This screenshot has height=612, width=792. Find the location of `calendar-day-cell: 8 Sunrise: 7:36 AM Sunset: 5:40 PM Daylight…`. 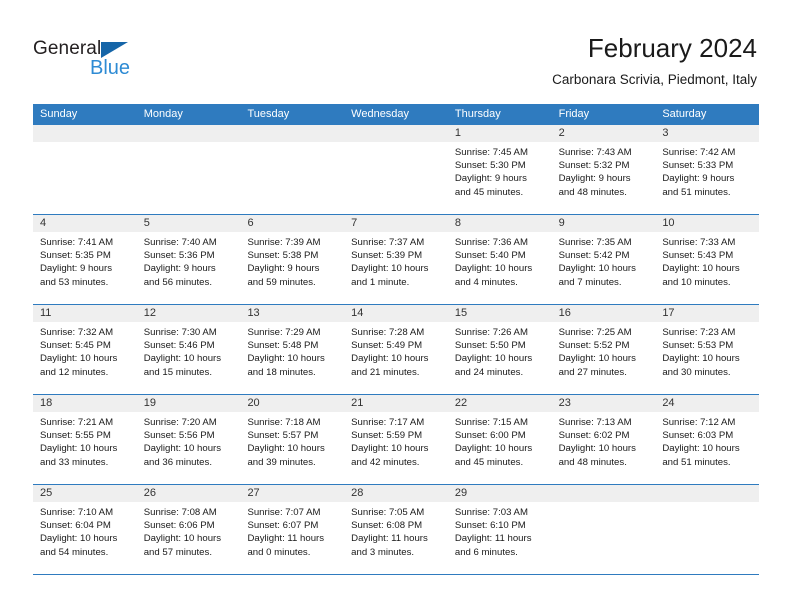

calendar-day-cell: 8 Sunrise: 7:36 AM Sunset: 5:40 PM Daylight… is located at coordinates (499, 259).